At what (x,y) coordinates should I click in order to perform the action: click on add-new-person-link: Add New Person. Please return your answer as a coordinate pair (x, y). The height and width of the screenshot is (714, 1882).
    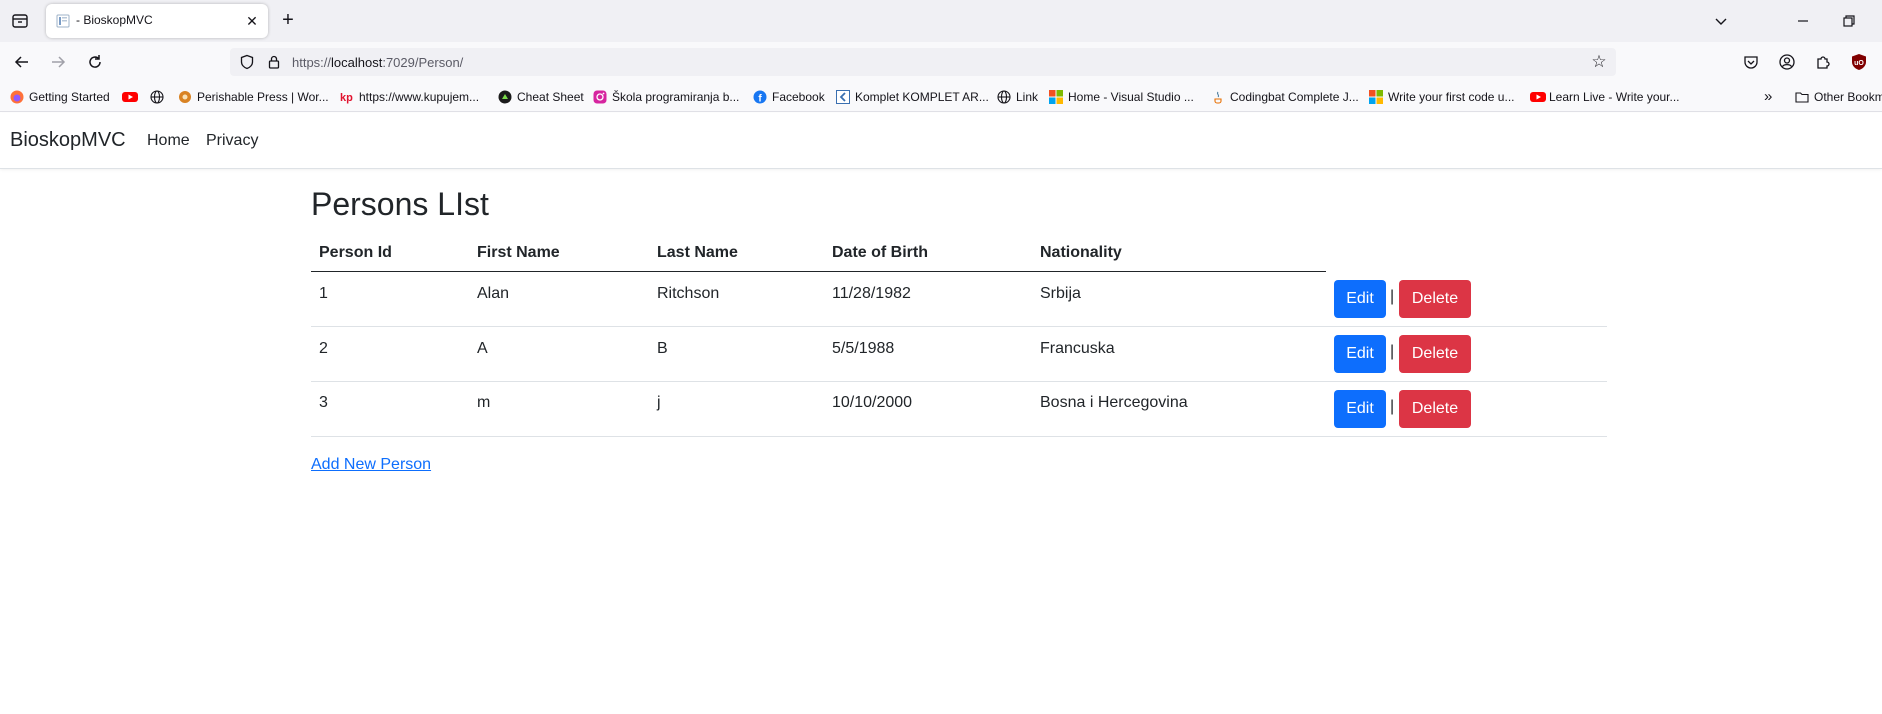
    Looking at the image, I should click on (371, 465).